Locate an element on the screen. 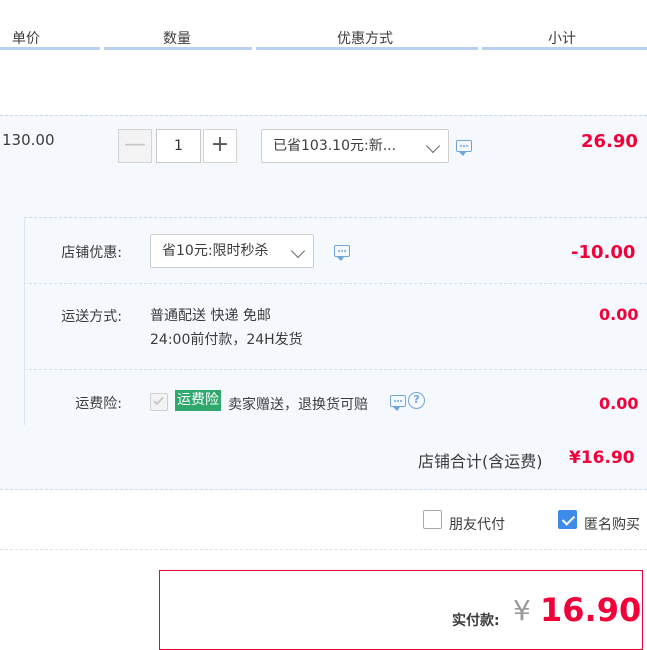 Image resolution: width=647 pixels, height=650 pixels. insurance-amount: 0.00 is located at coordinates (619, 403).